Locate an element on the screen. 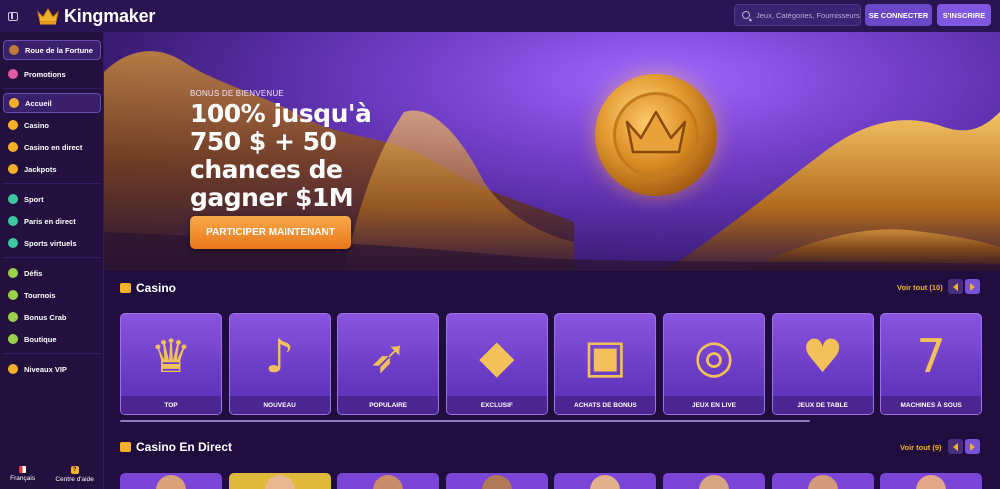 This screenshot has height=489, width=1000. category-card-label: TOP is located at coordinates (171, 405).